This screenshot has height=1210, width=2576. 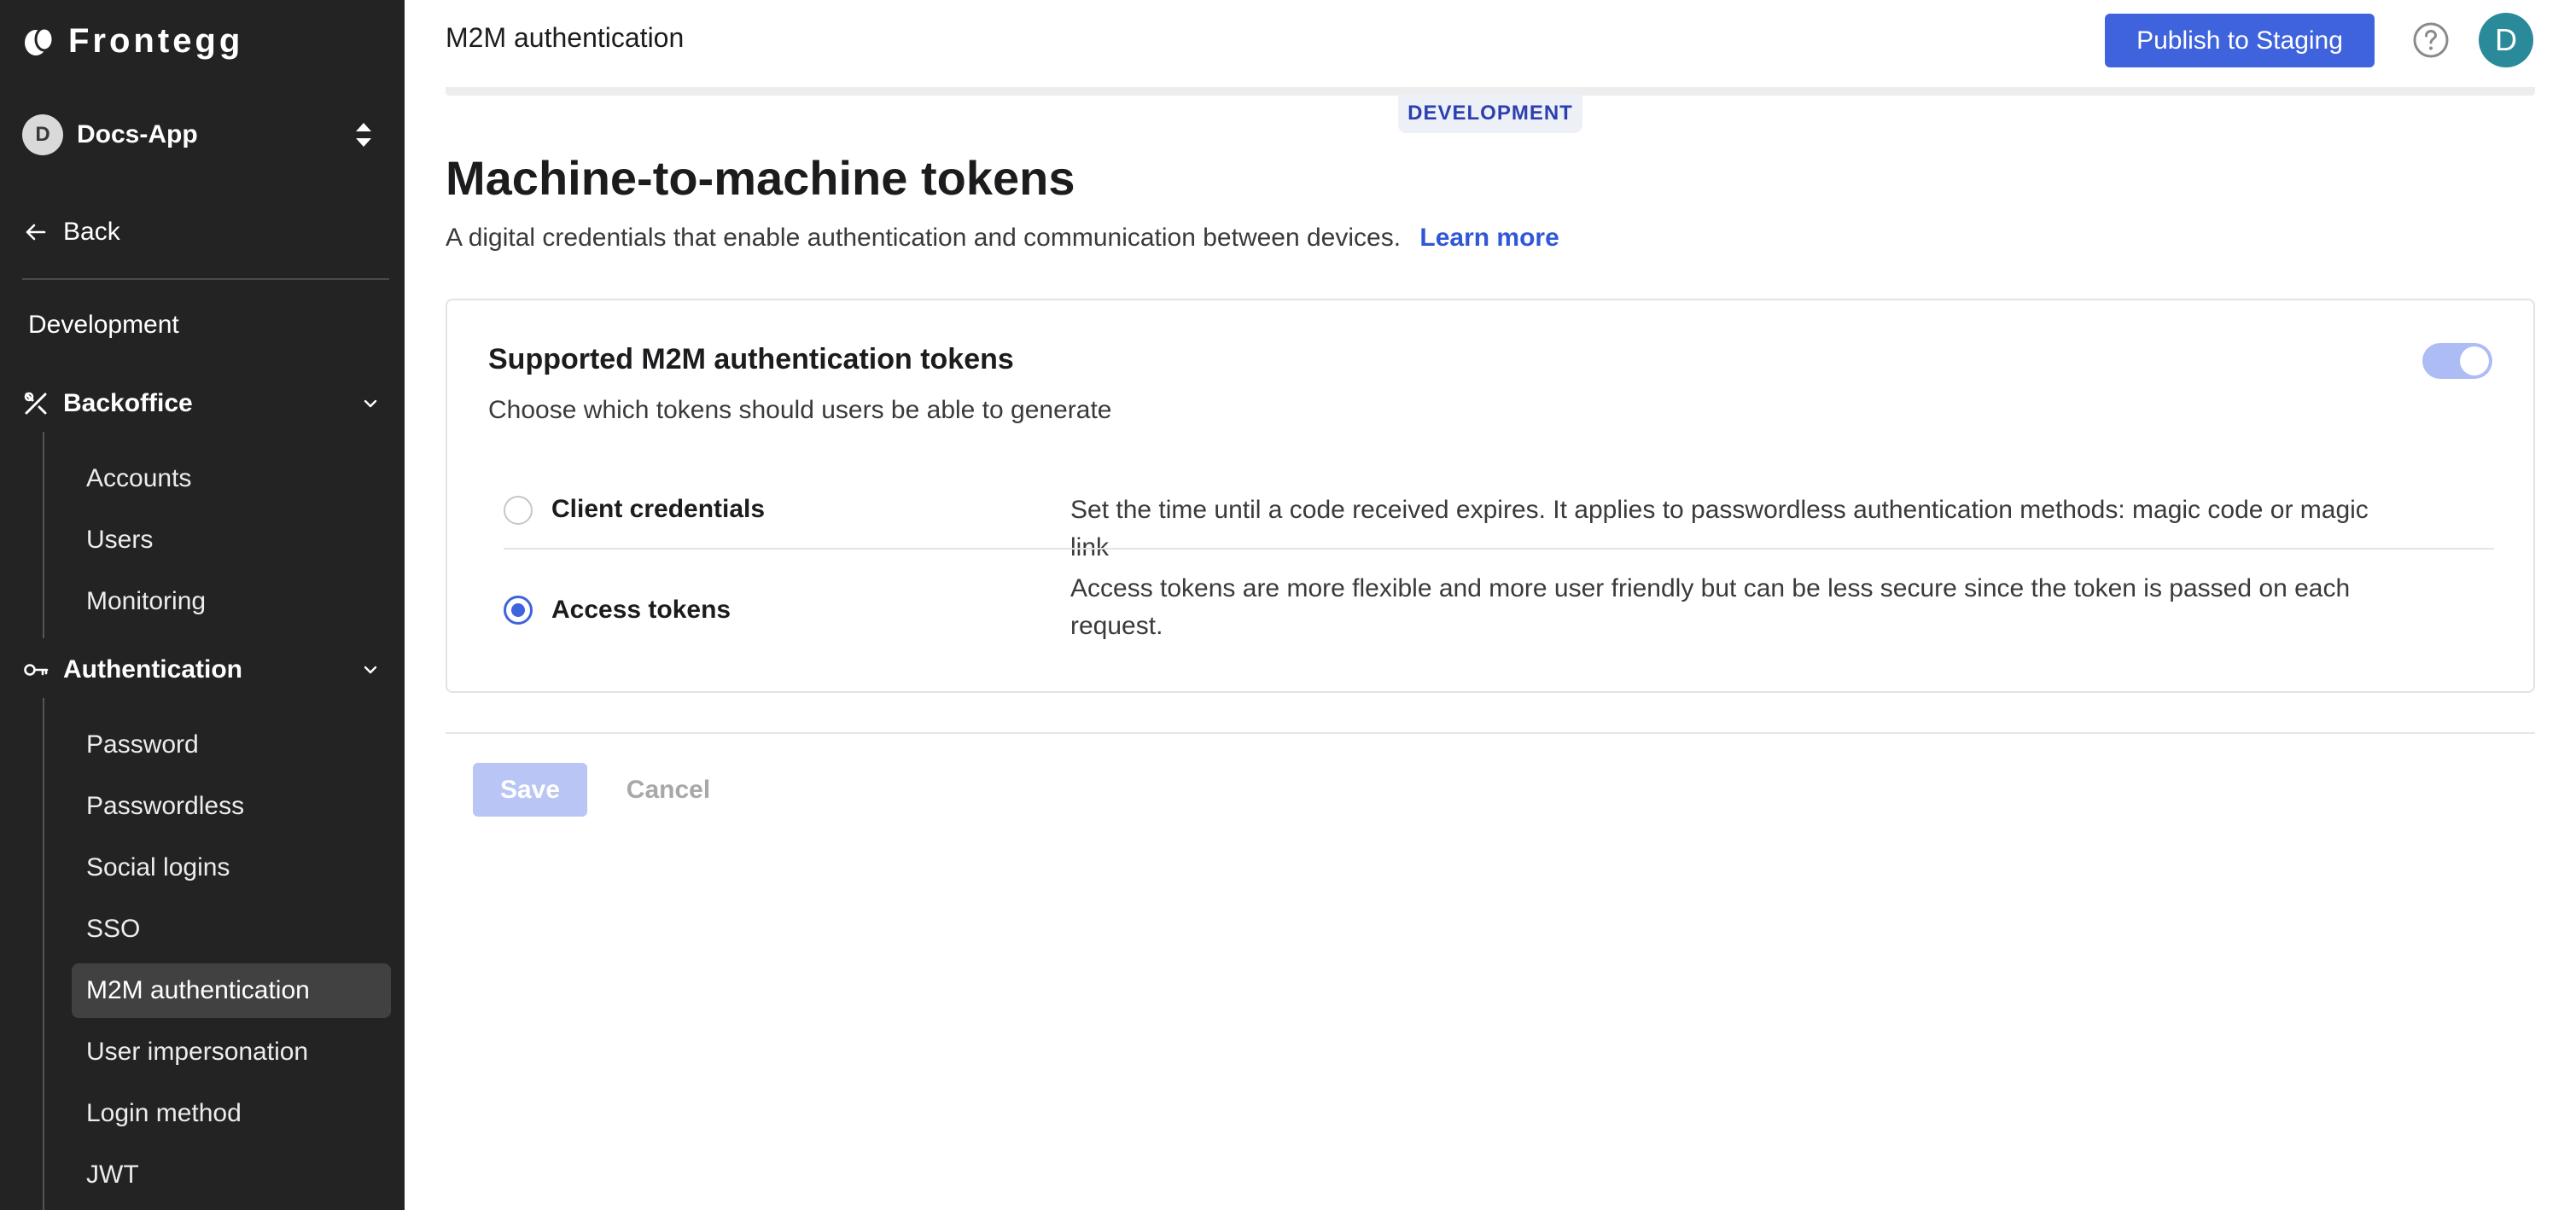 I want to click on brand-name: Frontegg, so click(x=156, y=40).